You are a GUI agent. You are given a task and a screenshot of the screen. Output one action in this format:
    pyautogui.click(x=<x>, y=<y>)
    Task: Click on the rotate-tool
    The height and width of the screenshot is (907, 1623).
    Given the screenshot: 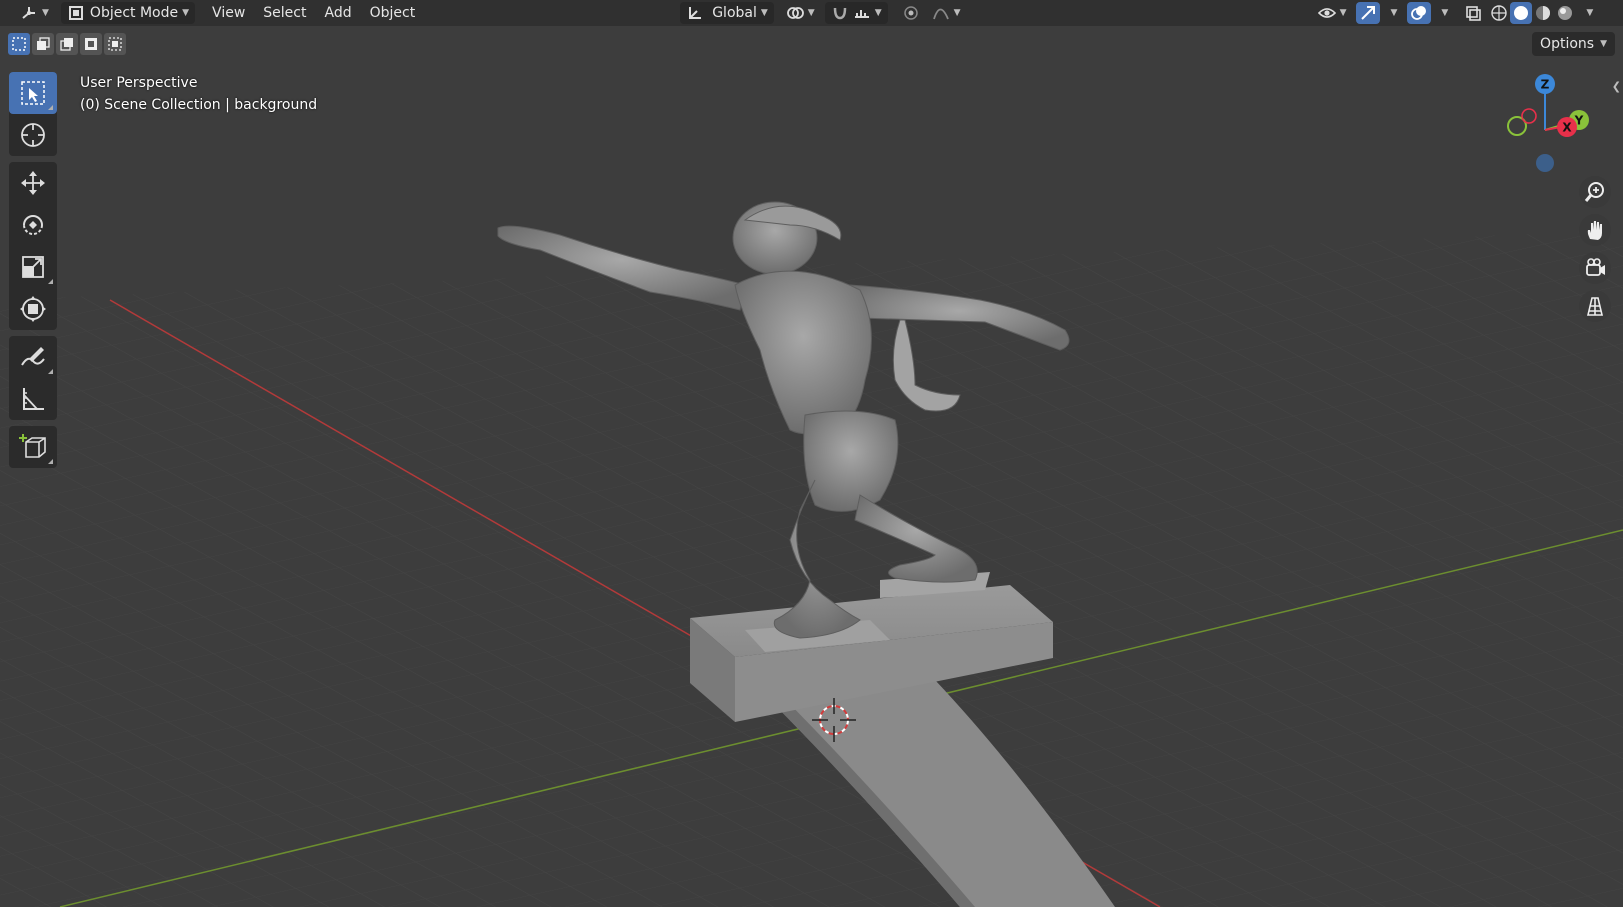 What is the action you would take?
    pyautogui.click(x=33, y=225)
    